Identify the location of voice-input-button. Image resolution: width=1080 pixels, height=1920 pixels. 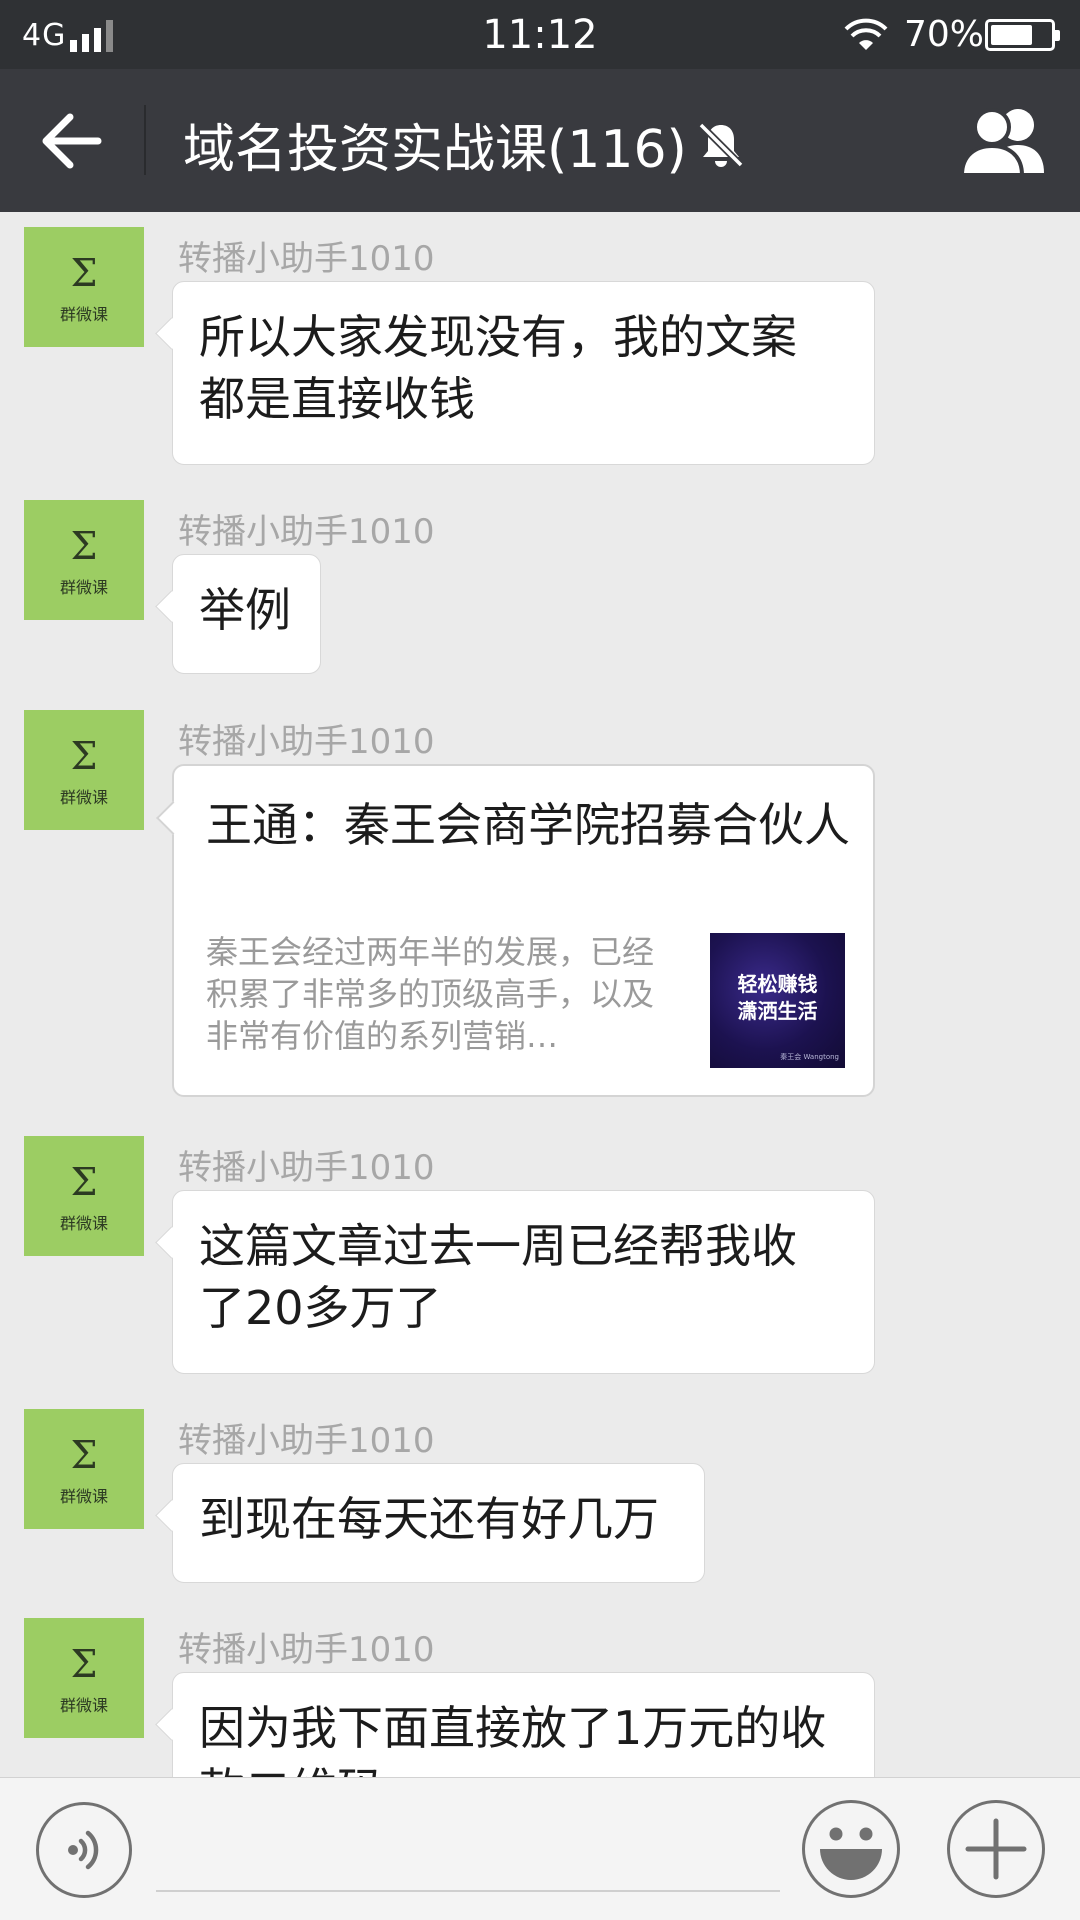
(84, 1850).